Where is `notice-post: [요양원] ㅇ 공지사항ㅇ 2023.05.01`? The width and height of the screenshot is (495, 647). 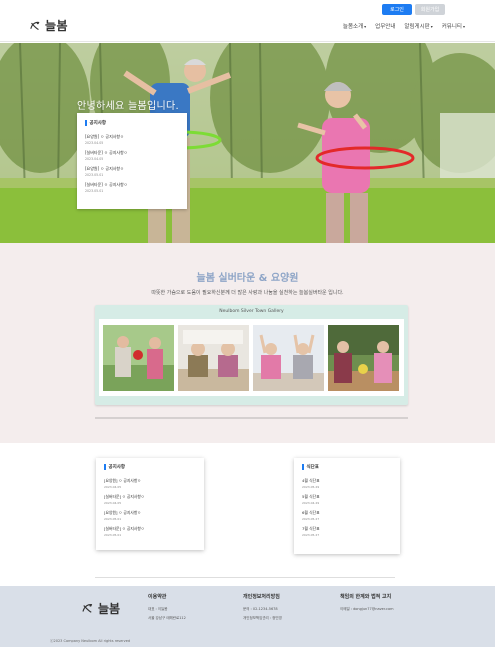 notice-post: [요양원] ㅇ 공지사항ㅇ 2023.05.01 is located at coordinates (150, 515).